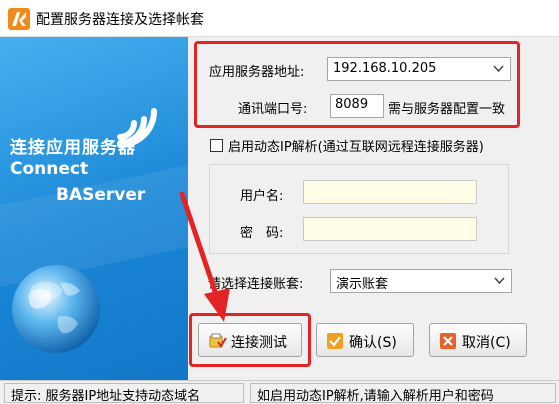  I want to click on annotation-arrow, so click(204, 256).